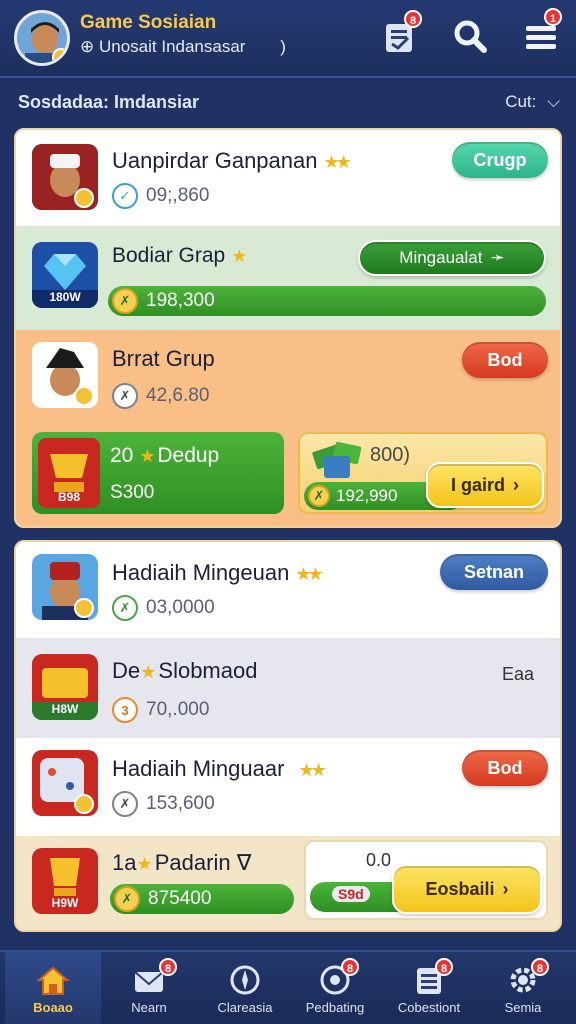 The height and width of the screenshot is (1024, 576). Describe the element at coordinates (423, 473) in the screenshot. I see `promo-panel-right: 800) ✗ 192,990 I gaird ›` at that location.